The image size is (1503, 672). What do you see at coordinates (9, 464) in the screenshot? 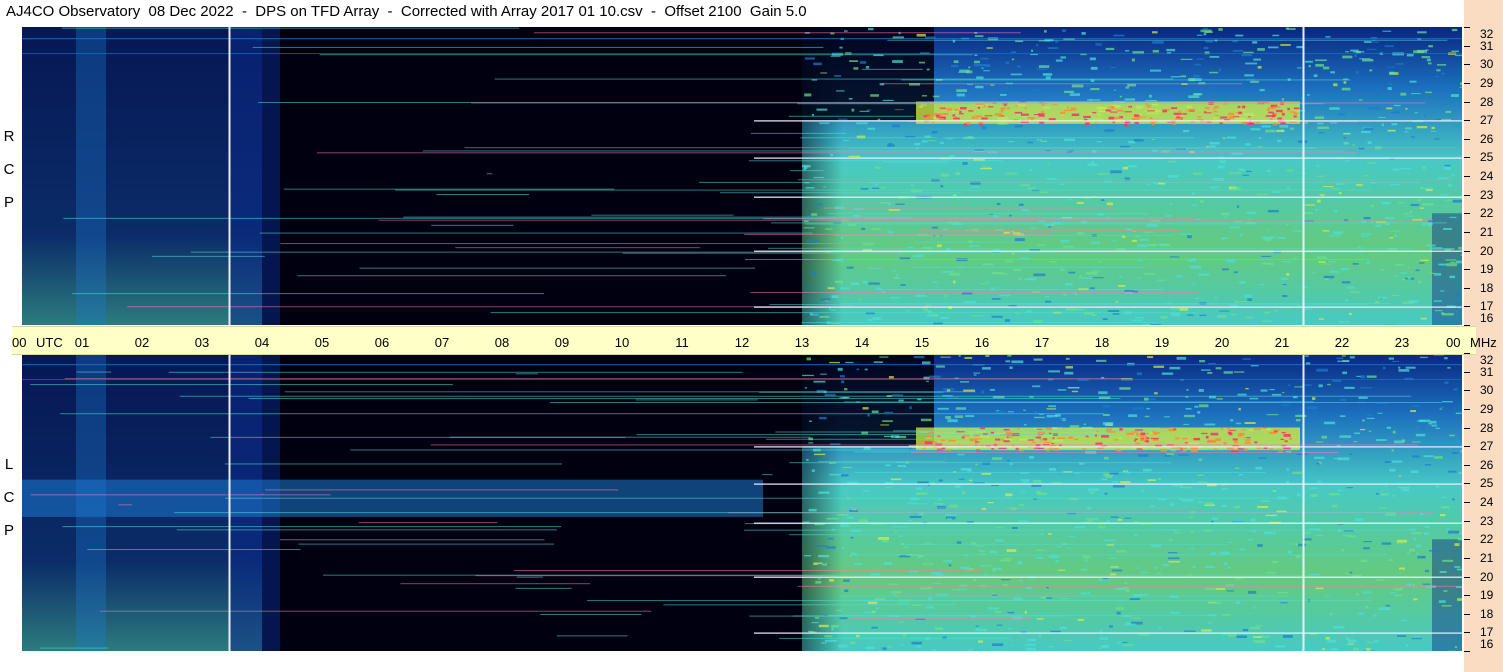
I see `polarization-letter: L` at bounding box center [9, 464].